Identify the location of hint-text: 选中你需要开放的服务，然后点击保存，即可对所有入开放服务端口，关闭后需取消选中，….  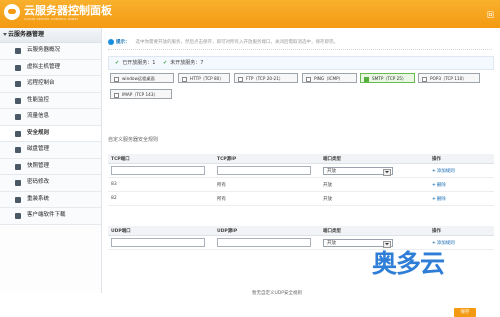
(237, 42).